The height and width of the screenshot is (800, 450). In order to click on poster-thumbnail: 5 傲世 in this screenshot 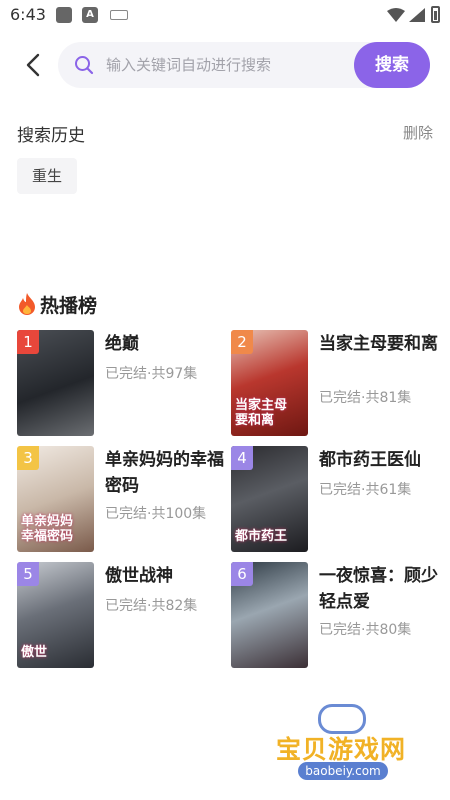, I will do `click(55, 615)`.